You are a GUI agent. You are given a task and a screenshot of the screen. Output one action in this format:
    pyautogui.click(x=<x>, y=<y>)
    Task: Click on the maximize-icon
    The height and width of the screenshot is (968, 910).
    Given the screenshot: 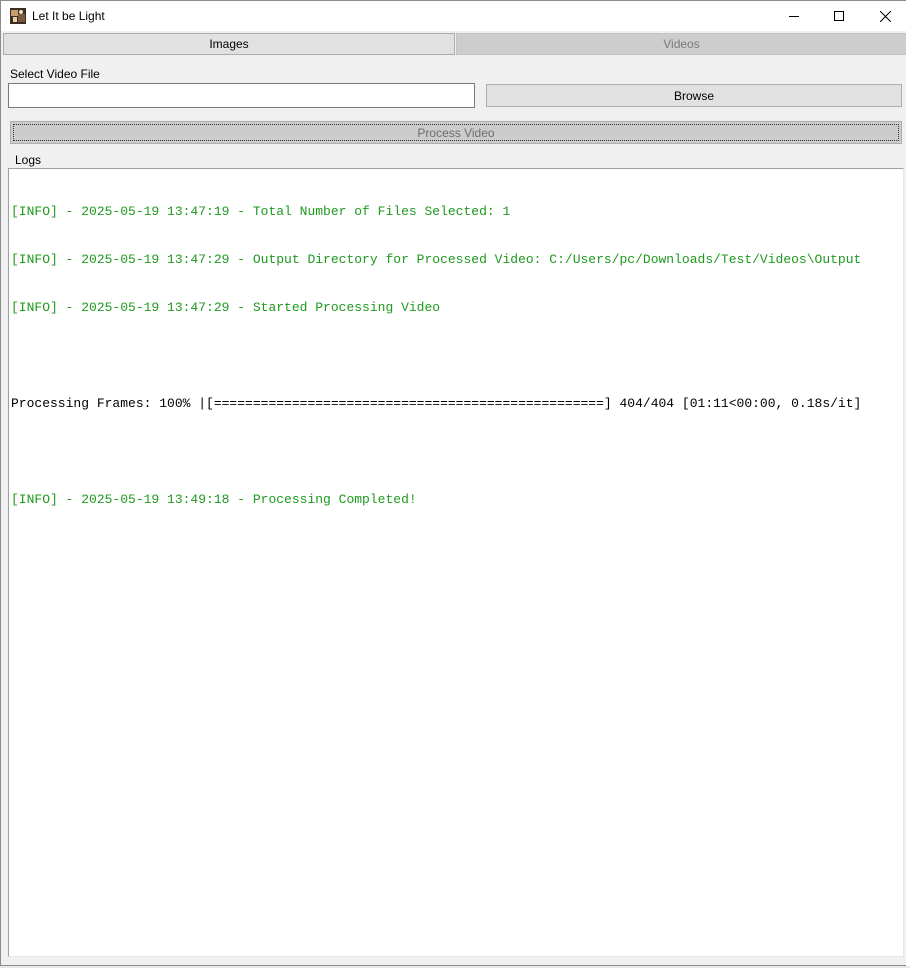 What is the action you would take?
    pyautogui.click(x=839, y=16)
    